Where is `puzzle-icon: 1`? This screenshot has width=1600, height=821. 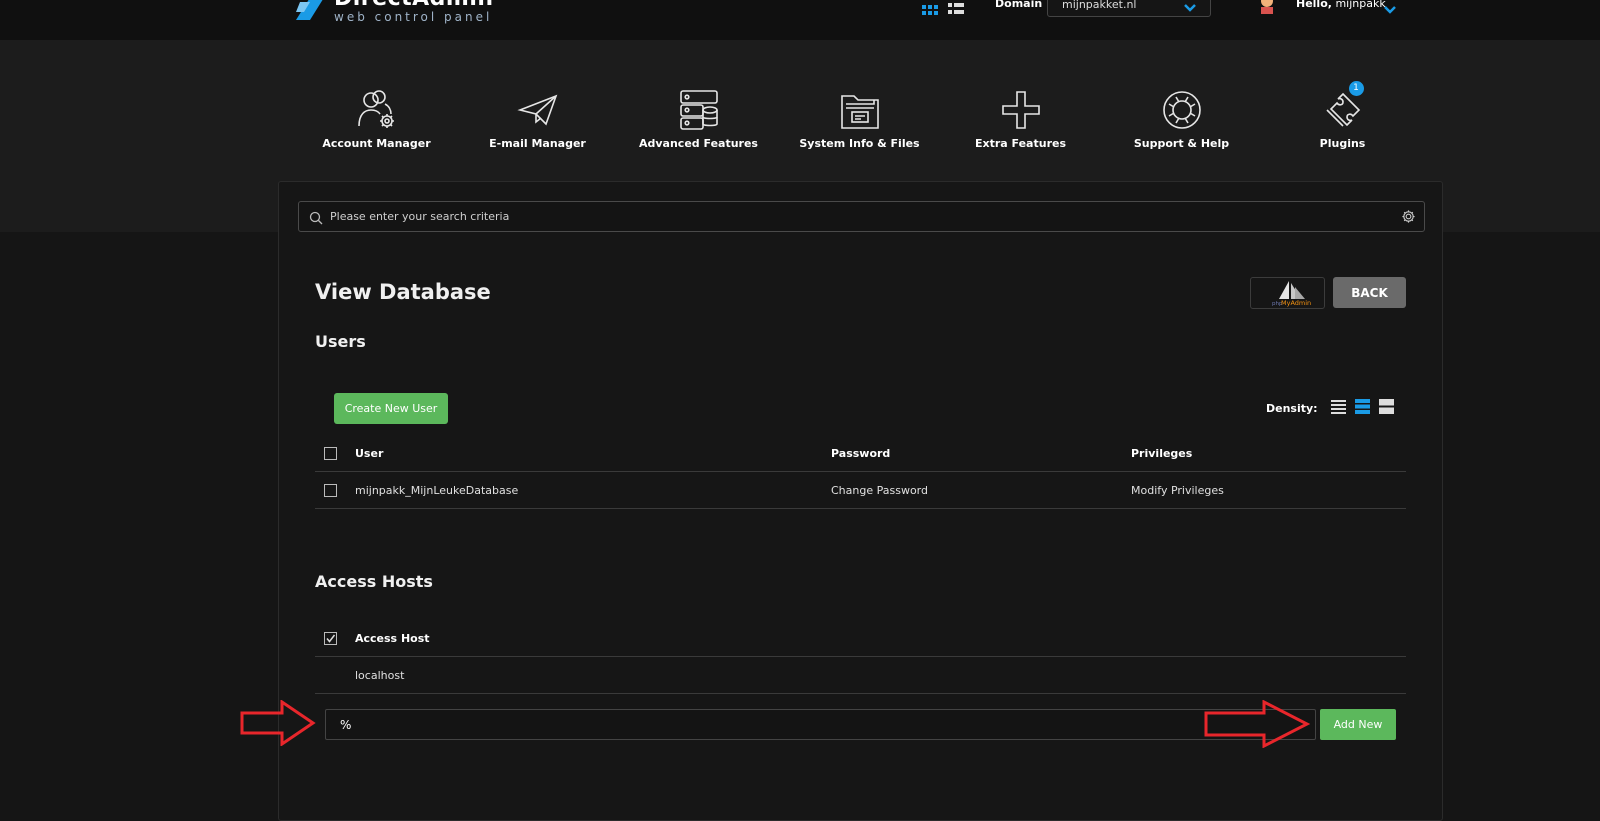
puzzle-icon: 1 is located at coordinates (1343, 106).